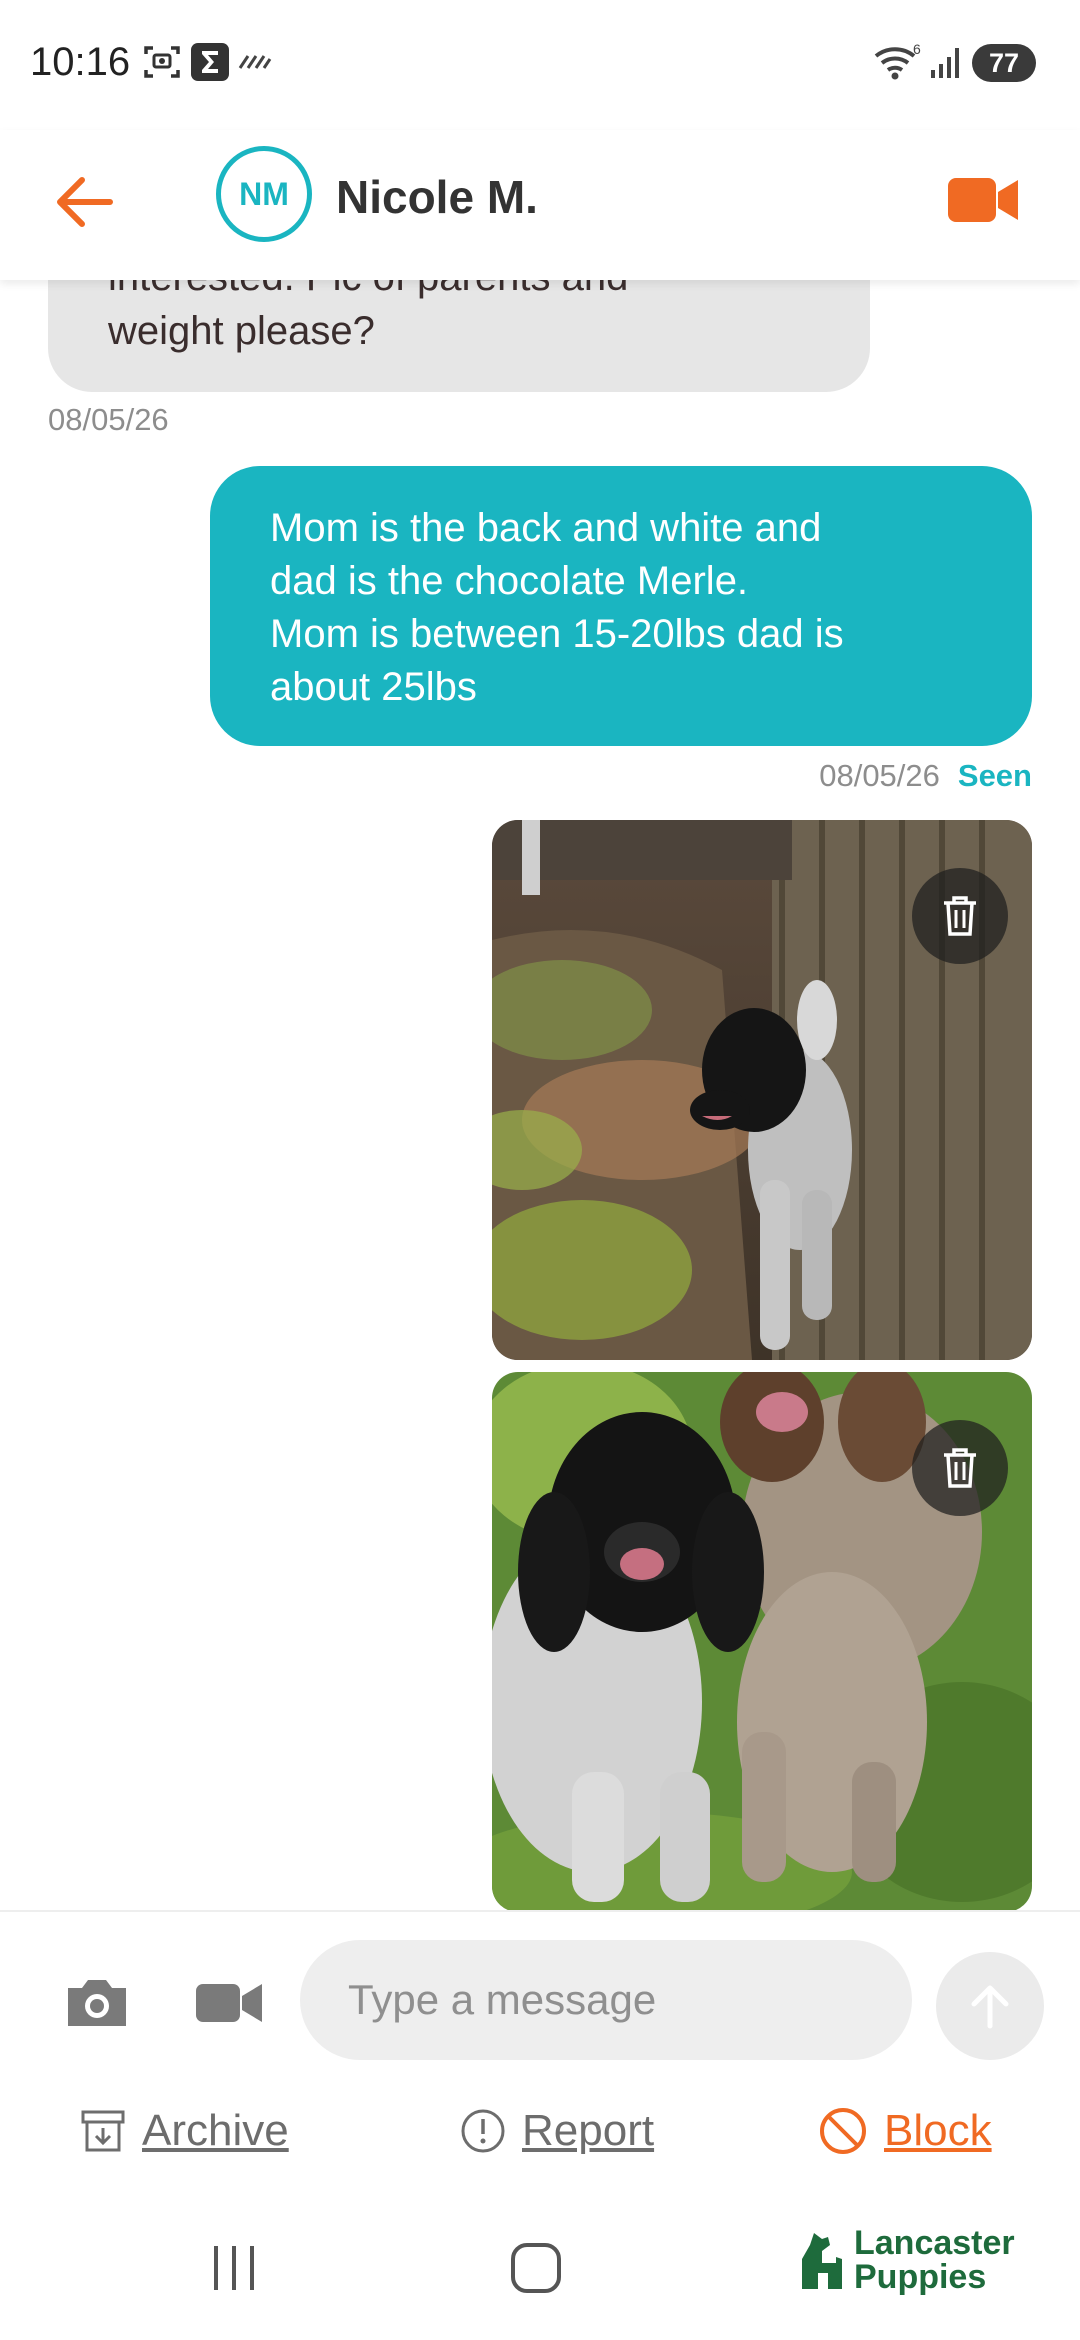 Image resolution: width=1080 pixels, height=2340 pixels. Describe the element at coordinates (210, 62) in the screenshot. I see `sigma-app-icon` at that location.